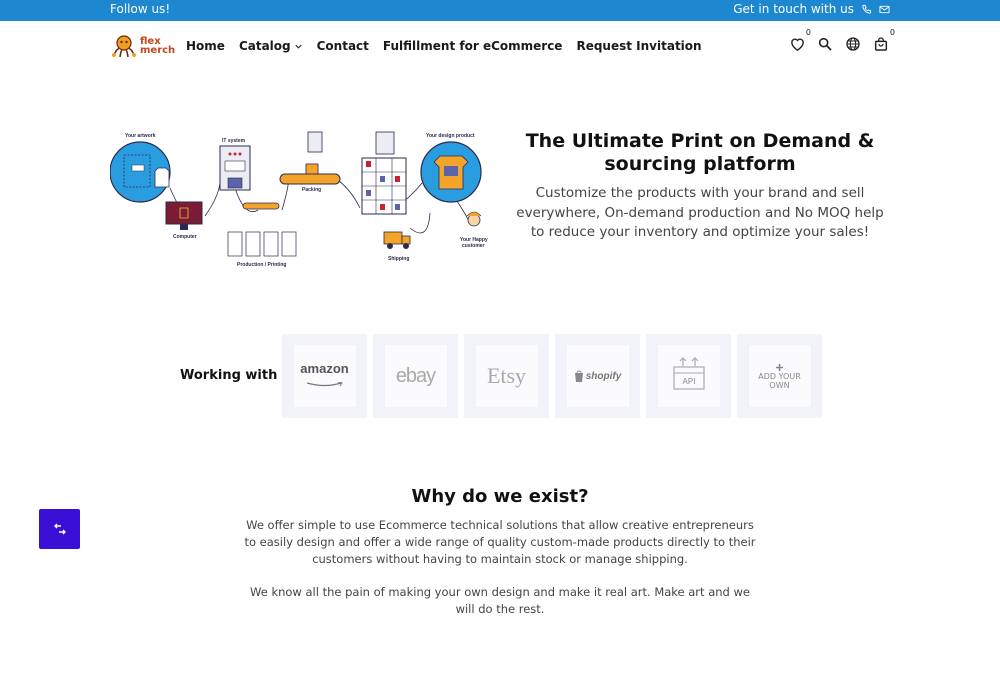  What do you see at coordinates (140, 9) in the screenshot?
I see `follow-us-link: Follow us!` at bounding box center [140, 9].